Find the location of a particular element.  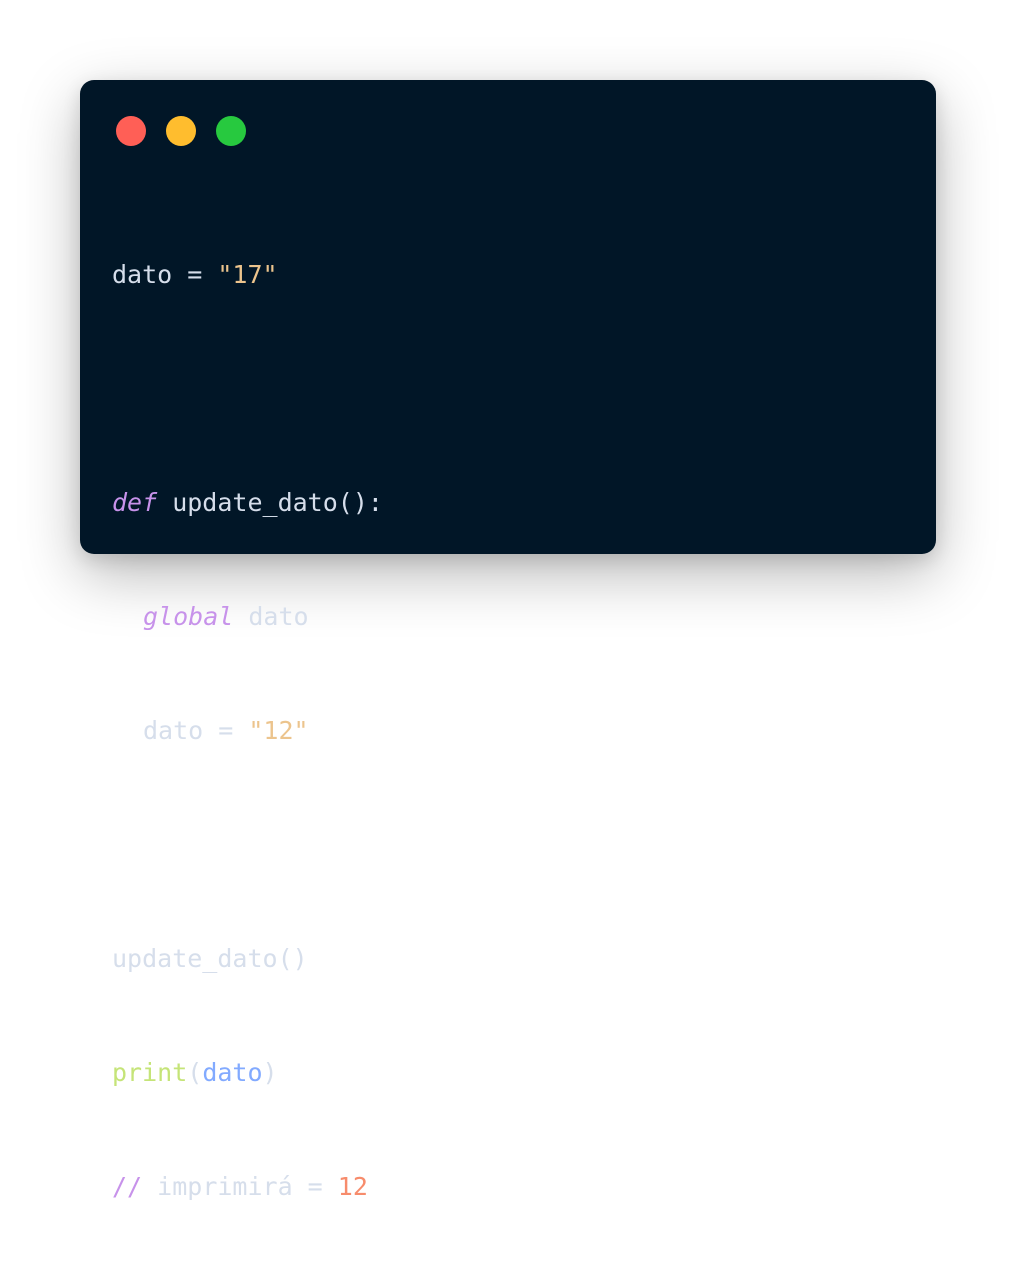

token-comment-mark: // is located at coordinates (127, 1186).